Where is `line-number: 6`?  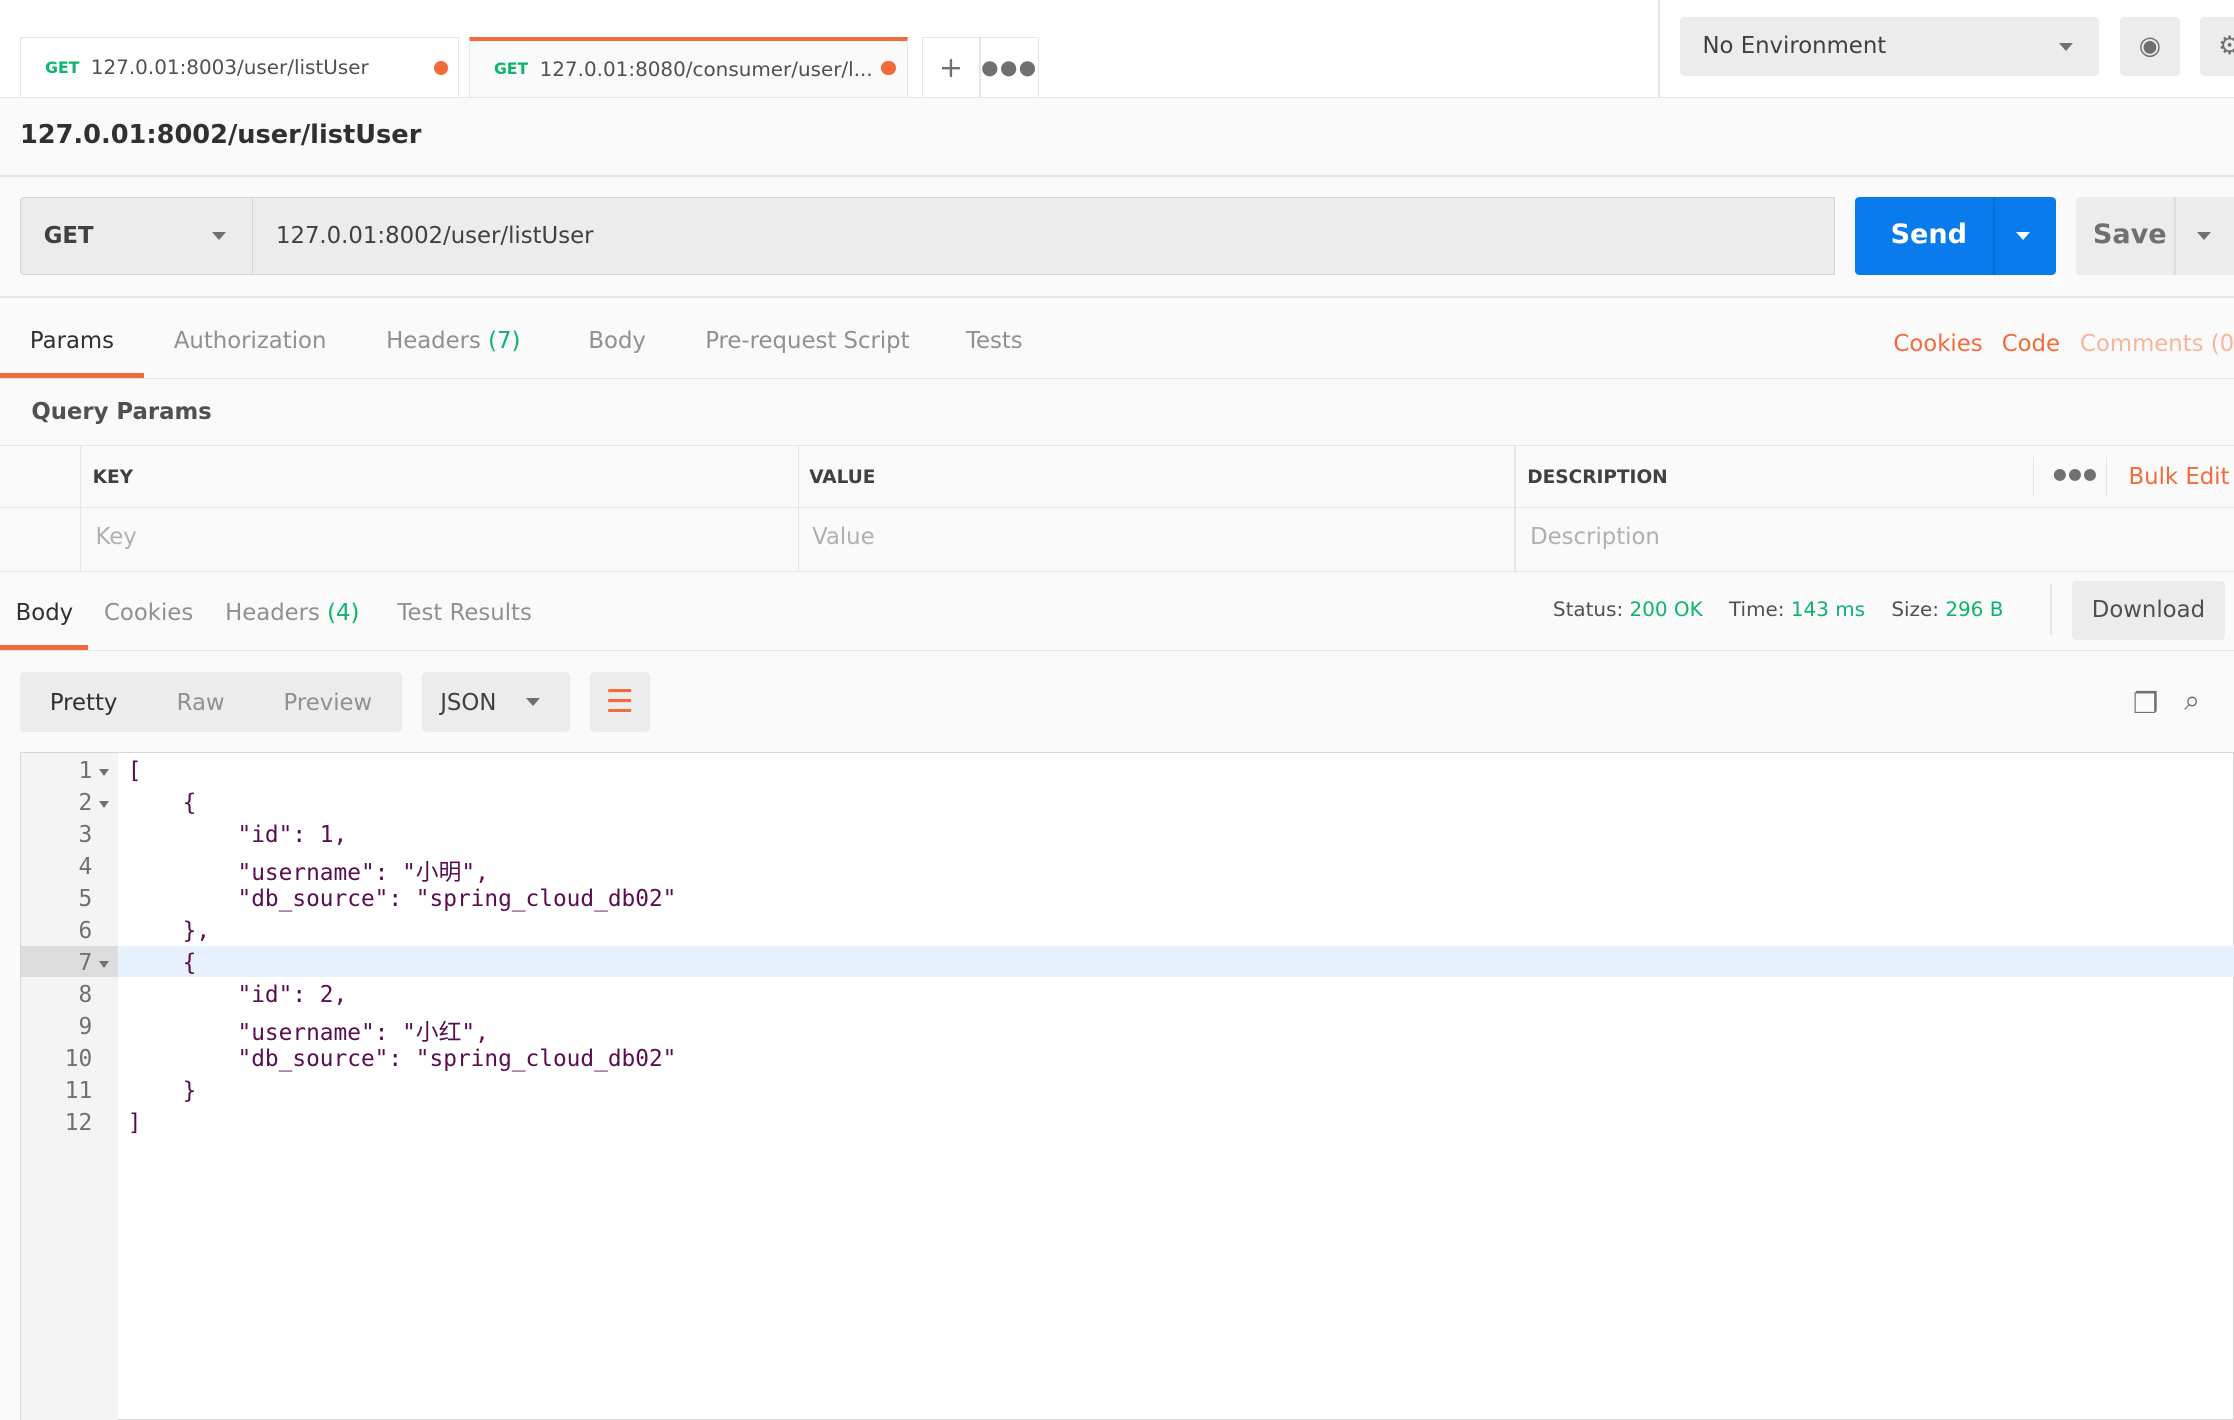
line-number: 6 is located at coordinates (85, 930).